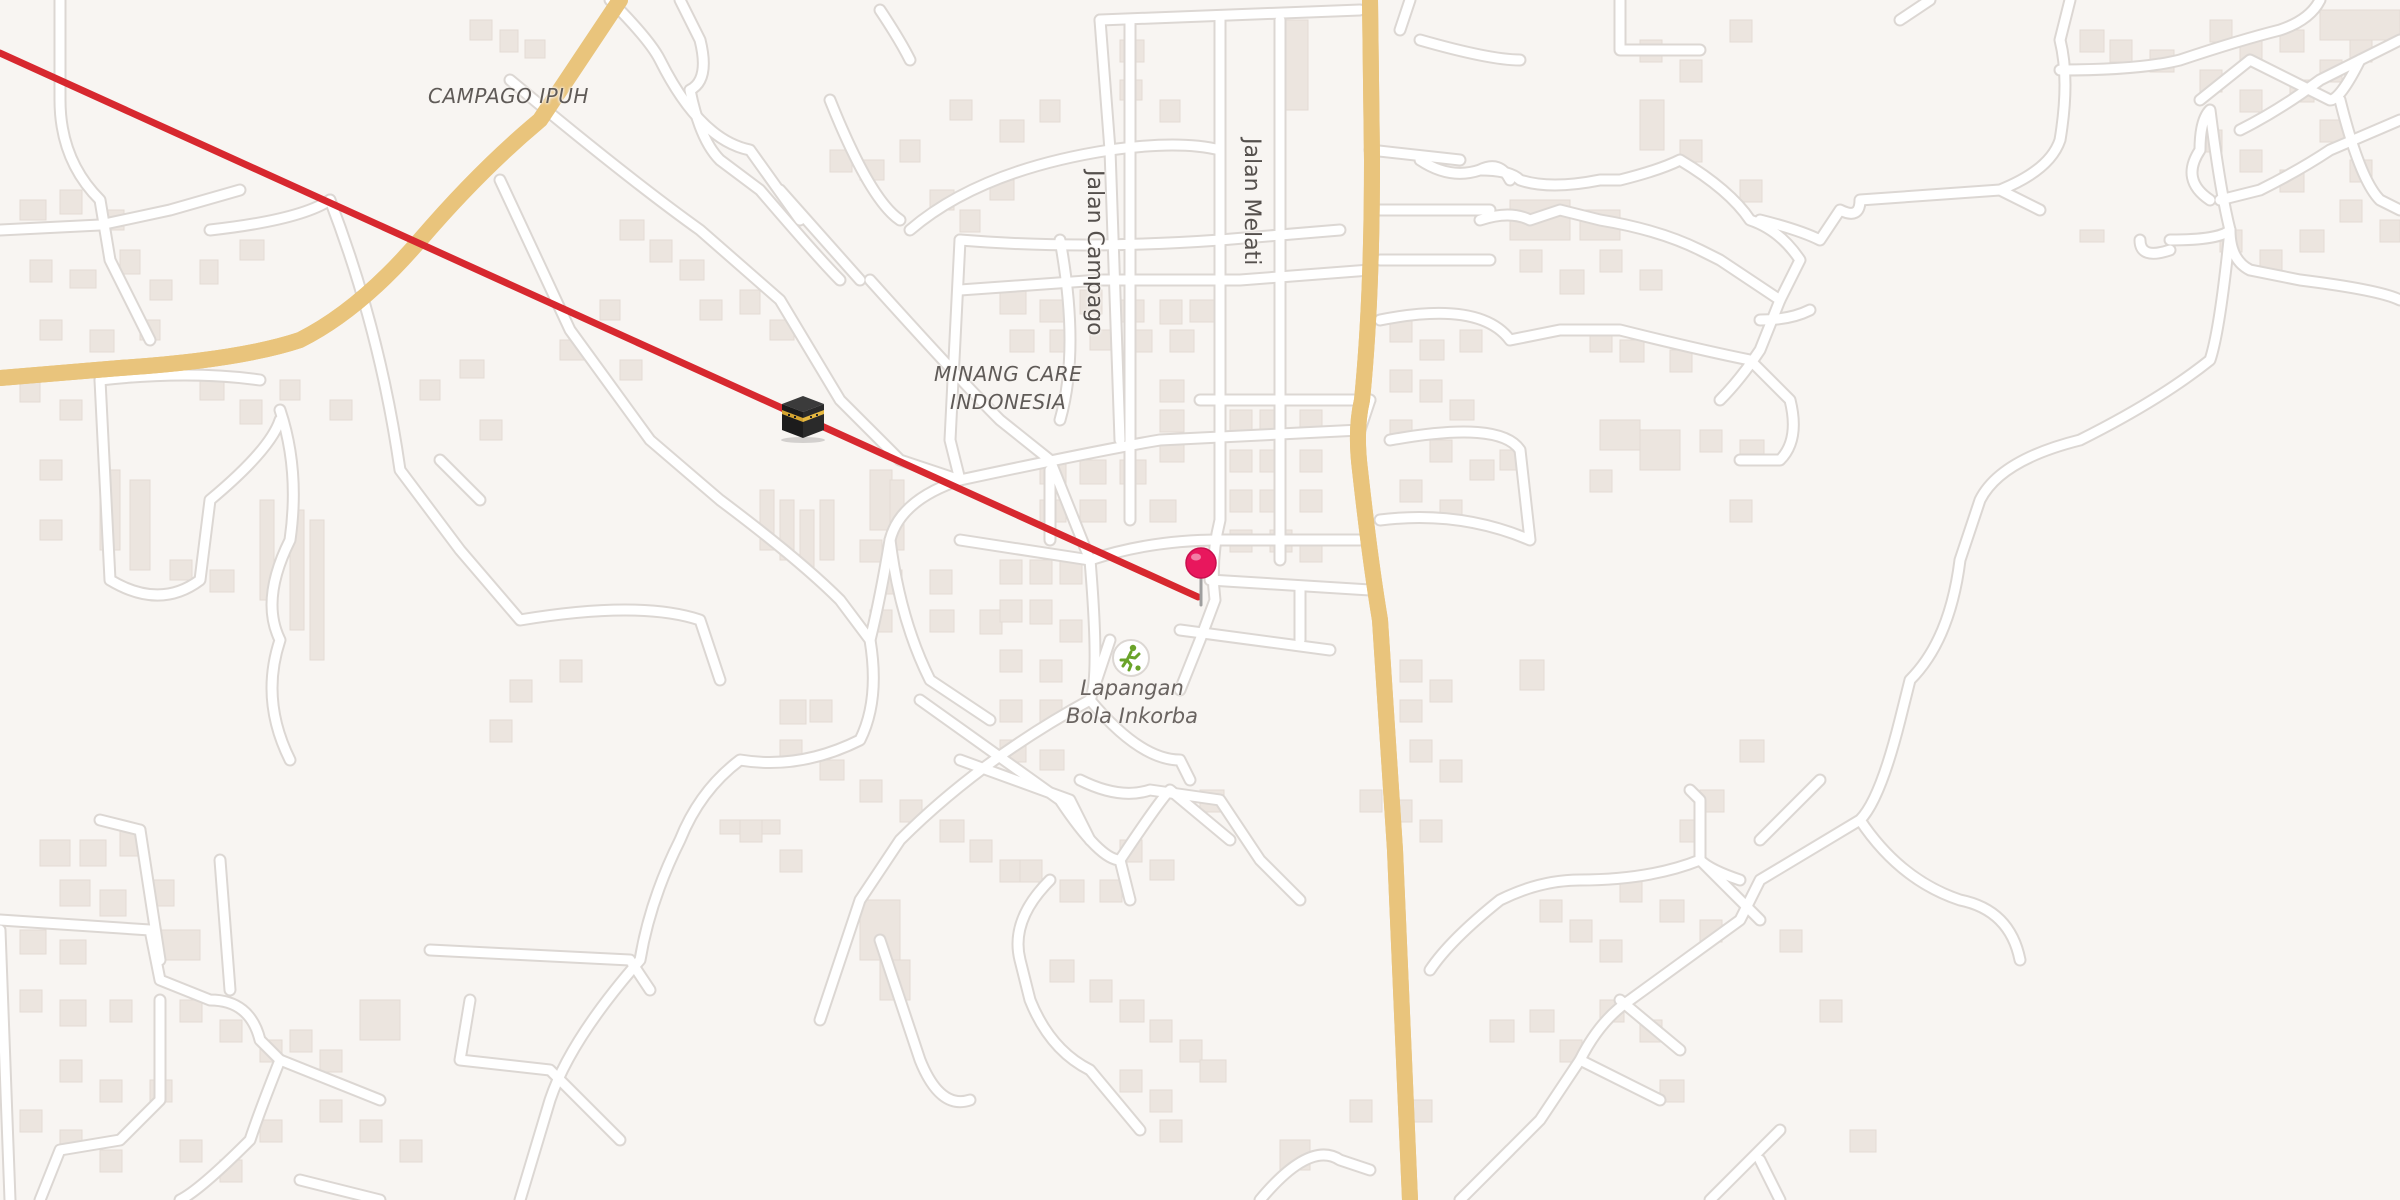 The height and width of the screenshot is (1200, 2400). What do you see at coordinates (1094, 253) in the screenshot?
I see `street-label-jalan-campago: Jalan Campago` at bounding box center [1094, 253].